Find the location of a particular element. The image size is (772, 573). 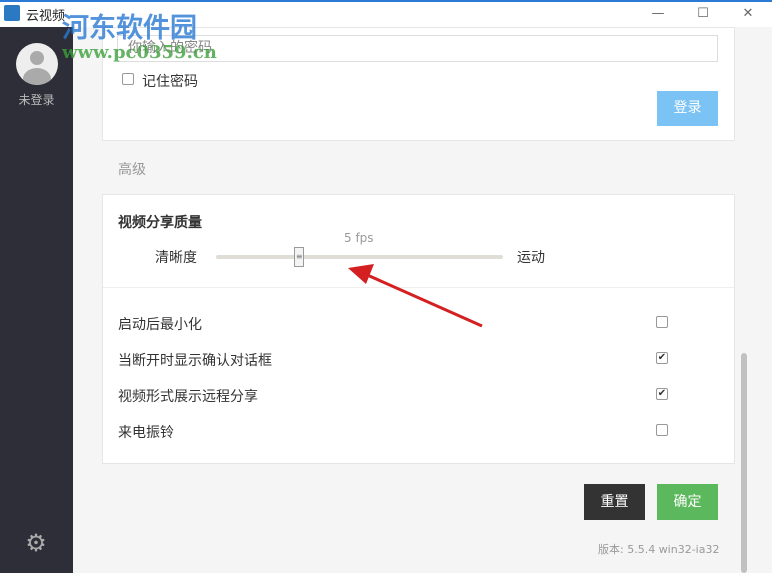

quality-title: 视频分享质量 is located at coordinates (160, 223).